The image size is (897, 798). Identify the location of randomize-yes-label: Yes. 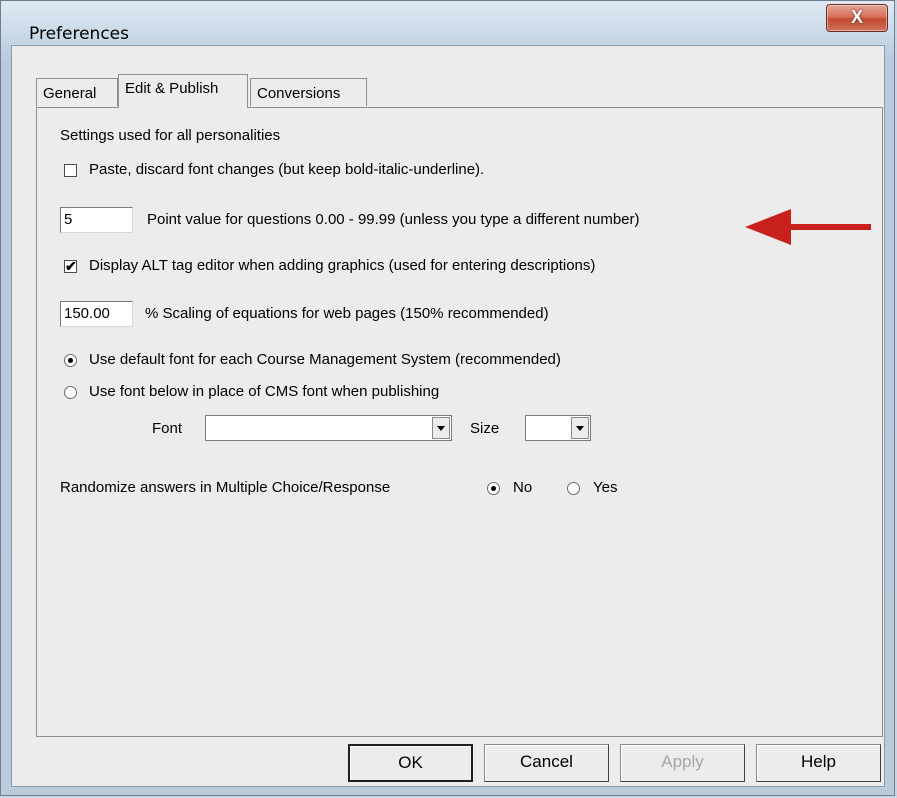
(605, 487).